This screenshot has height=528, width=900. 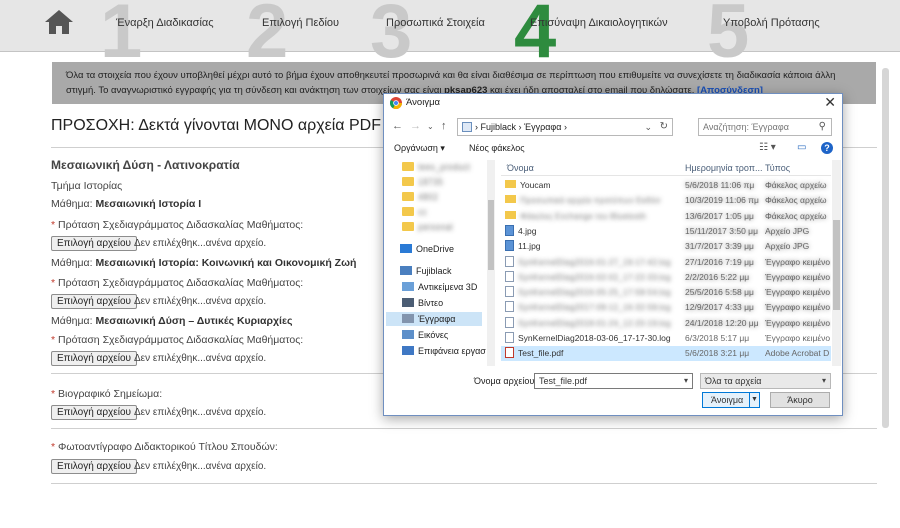 I want to click on file-name-cell: Προσωπικά αρχεία προτύπων Εκδόσ, so click(x=583, y=200).